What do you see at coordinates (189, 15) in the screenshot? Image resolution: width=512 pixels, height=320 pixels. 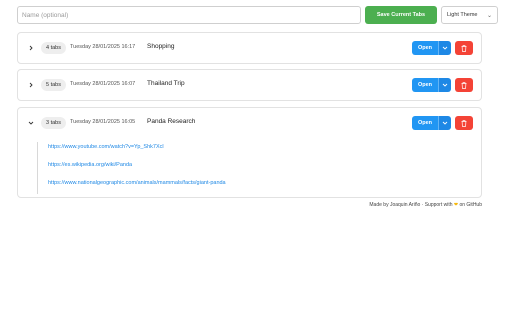 I see `session-name-input` at bounding box center [189, 15].